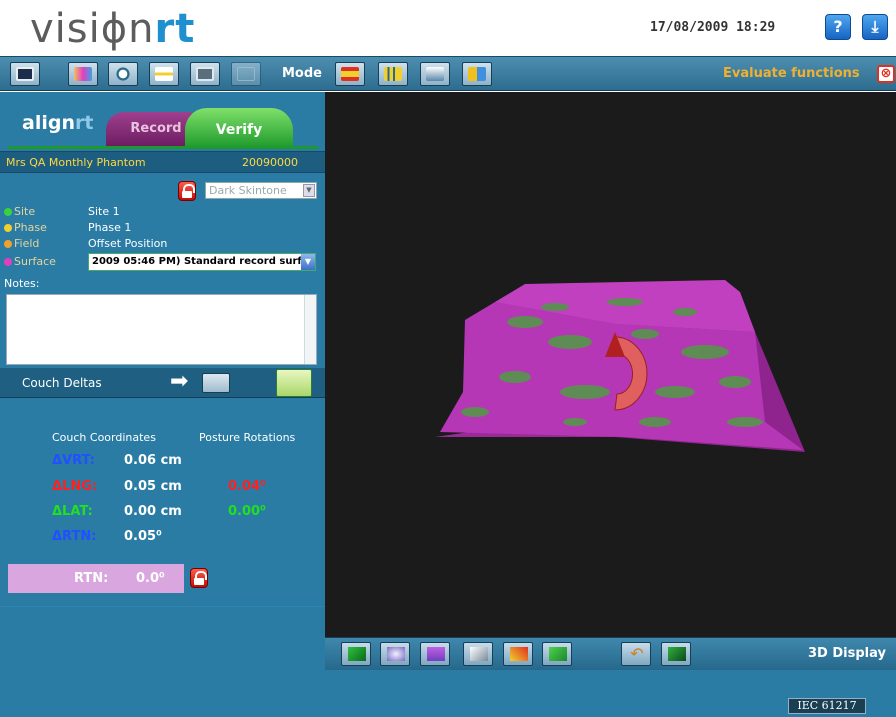 The width and height of the screenshot is (896, 717). I want to click on main-toolbar: Mode Evaluate functions ⊗, so click(448, 73).